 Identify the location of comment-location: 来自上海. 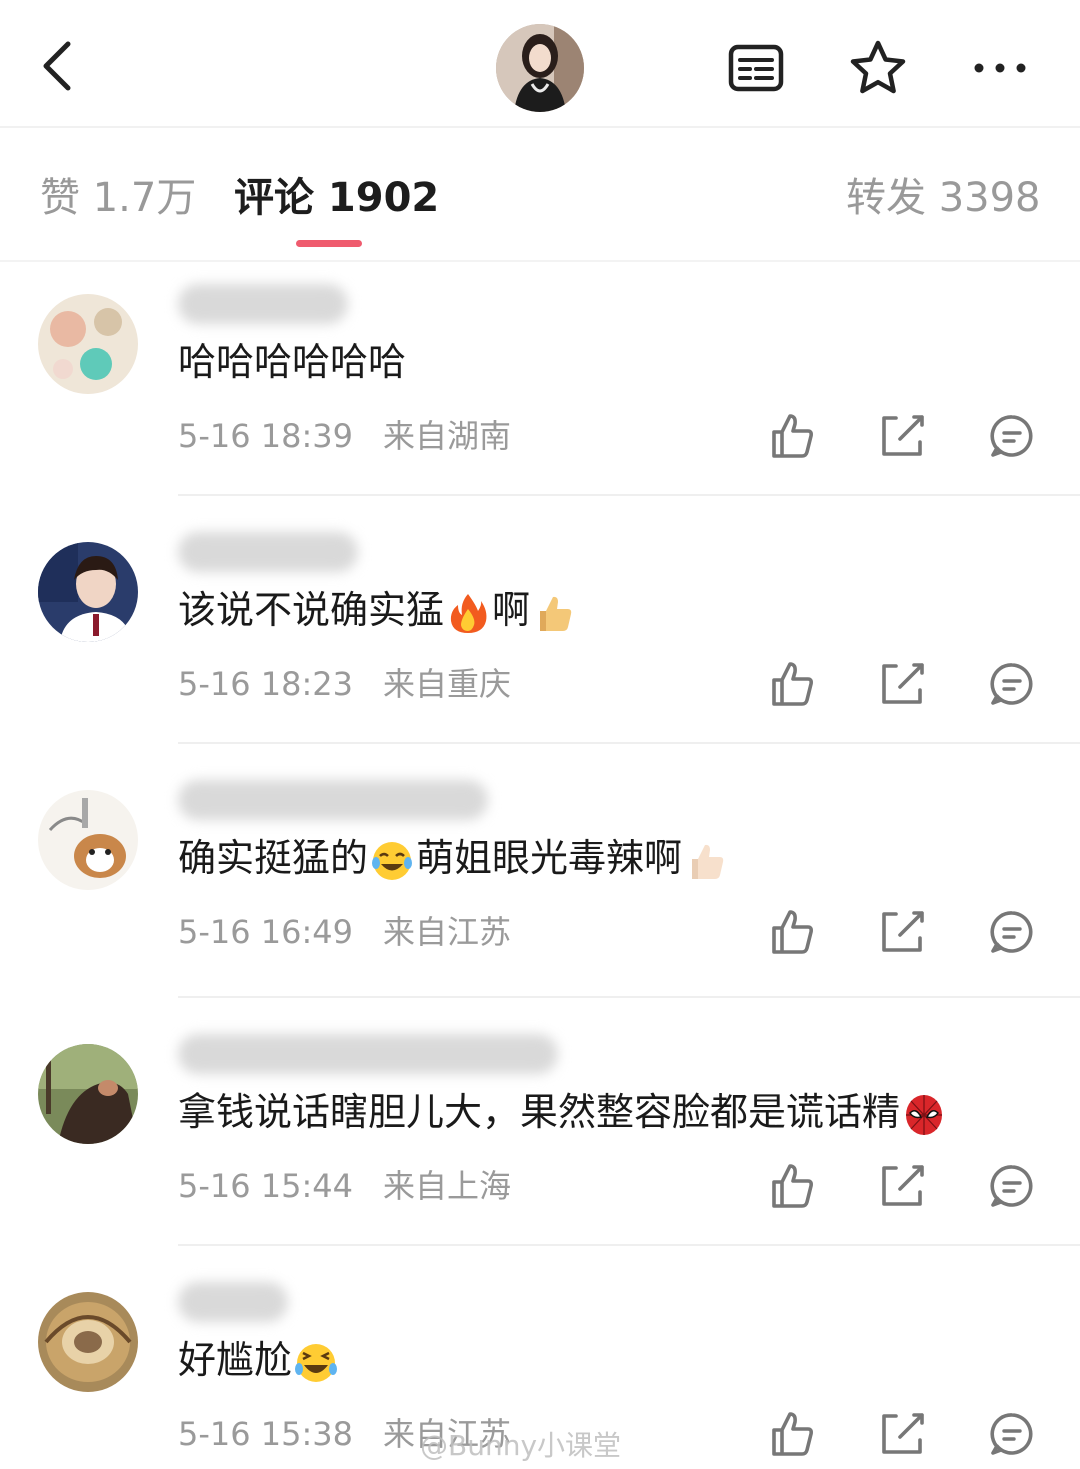
(447, 1186).